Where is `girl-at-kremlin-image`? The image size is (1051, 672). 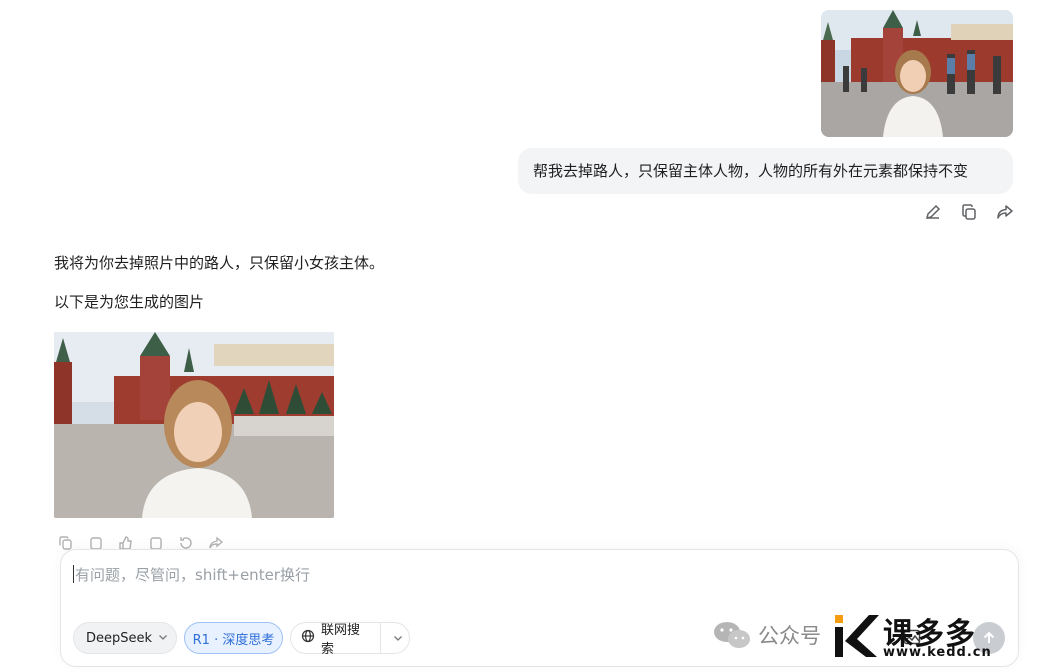 girl-at-kremlin-image is located at coordinates (194, 425).